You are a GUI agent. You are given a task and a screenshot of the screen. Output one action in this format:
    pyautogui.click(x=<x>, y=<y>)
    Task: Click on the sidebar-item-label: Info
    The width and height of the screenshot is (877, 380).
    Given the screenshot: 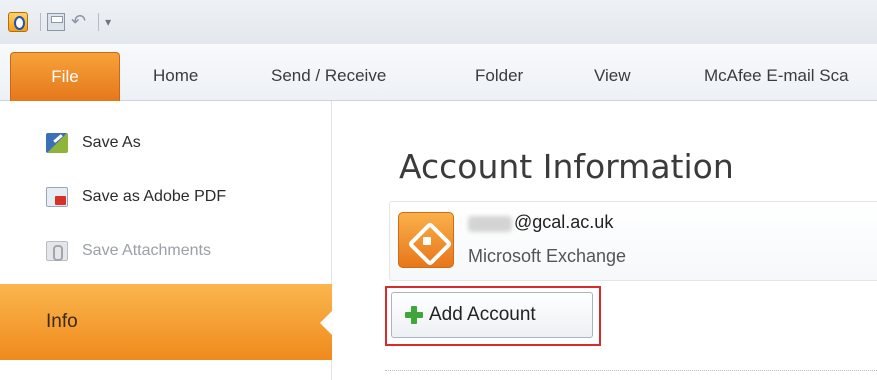 What is the action you would take?
    pyautogui.click(x=62, y=321)
    